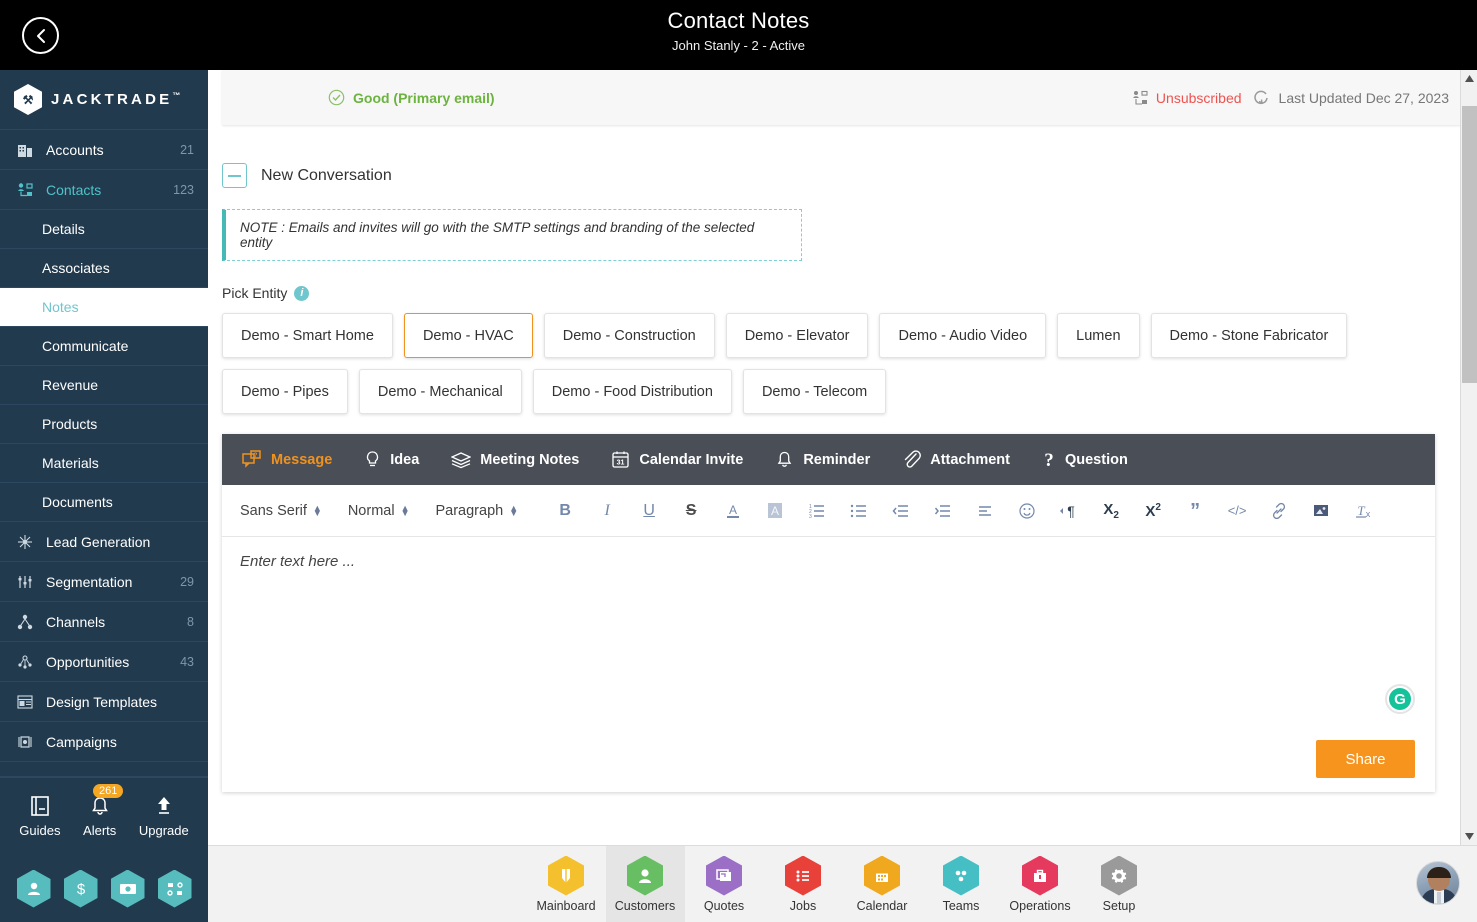 The width and height of the screenshot is (1477, 922). I want to click on scroll-up-arrow, so click(1469, 78).